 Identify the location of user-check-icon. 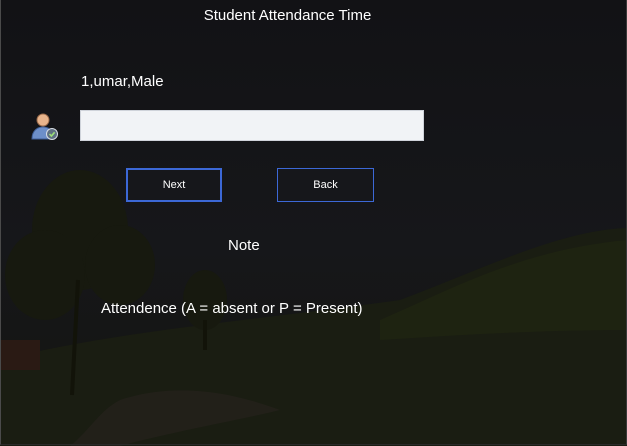
(44, 126).